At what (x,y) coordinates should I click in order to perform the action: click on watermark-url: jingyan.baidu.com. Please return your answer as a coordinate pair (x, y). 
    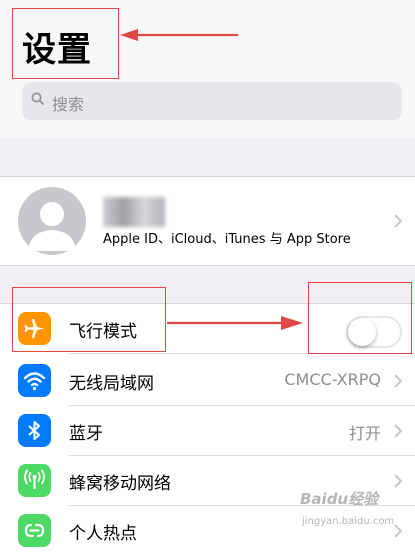
    Looking at the image, I should click on (348, 521).